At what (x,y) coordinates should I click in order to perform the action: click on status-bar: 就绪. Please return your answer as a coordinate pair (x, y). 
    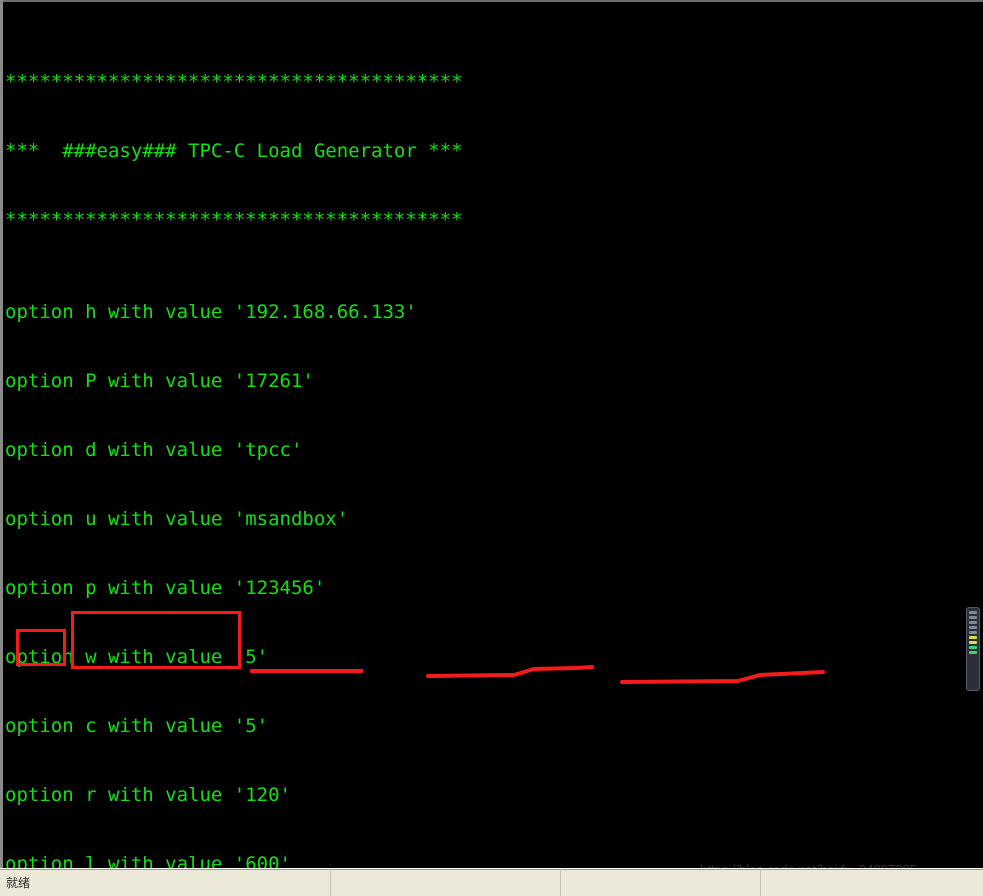
    Looking at the image, I should click on (491, 882).